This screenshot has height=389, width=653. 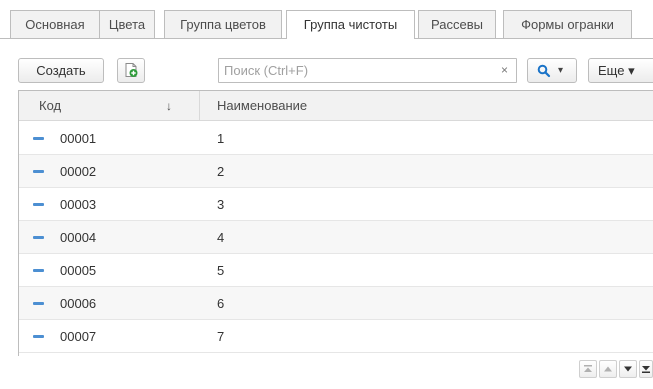 What do you see at coordinates (78, 303) in the screenshot?
I see `cell-code: 00006` at bounding box center [78, 303].